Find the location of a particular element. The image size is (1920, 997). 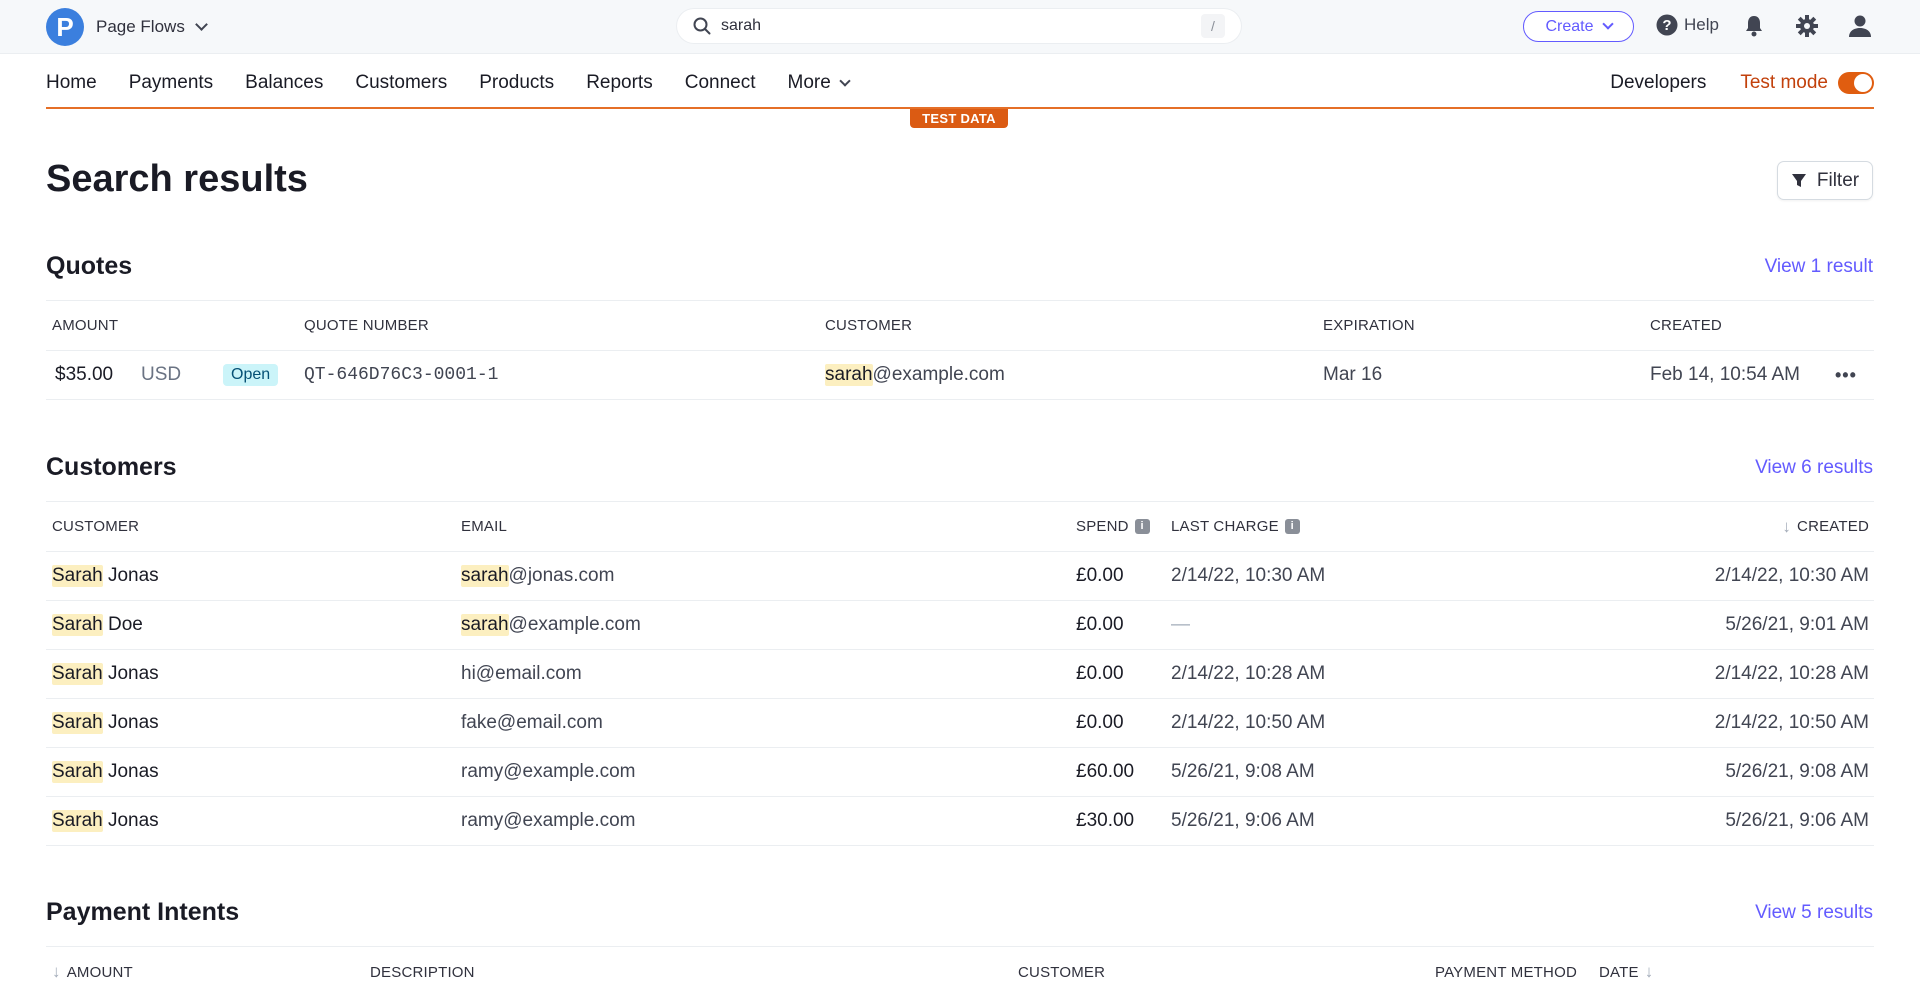

customer-spend: £60.00 is located at coordinates (1105, 771).